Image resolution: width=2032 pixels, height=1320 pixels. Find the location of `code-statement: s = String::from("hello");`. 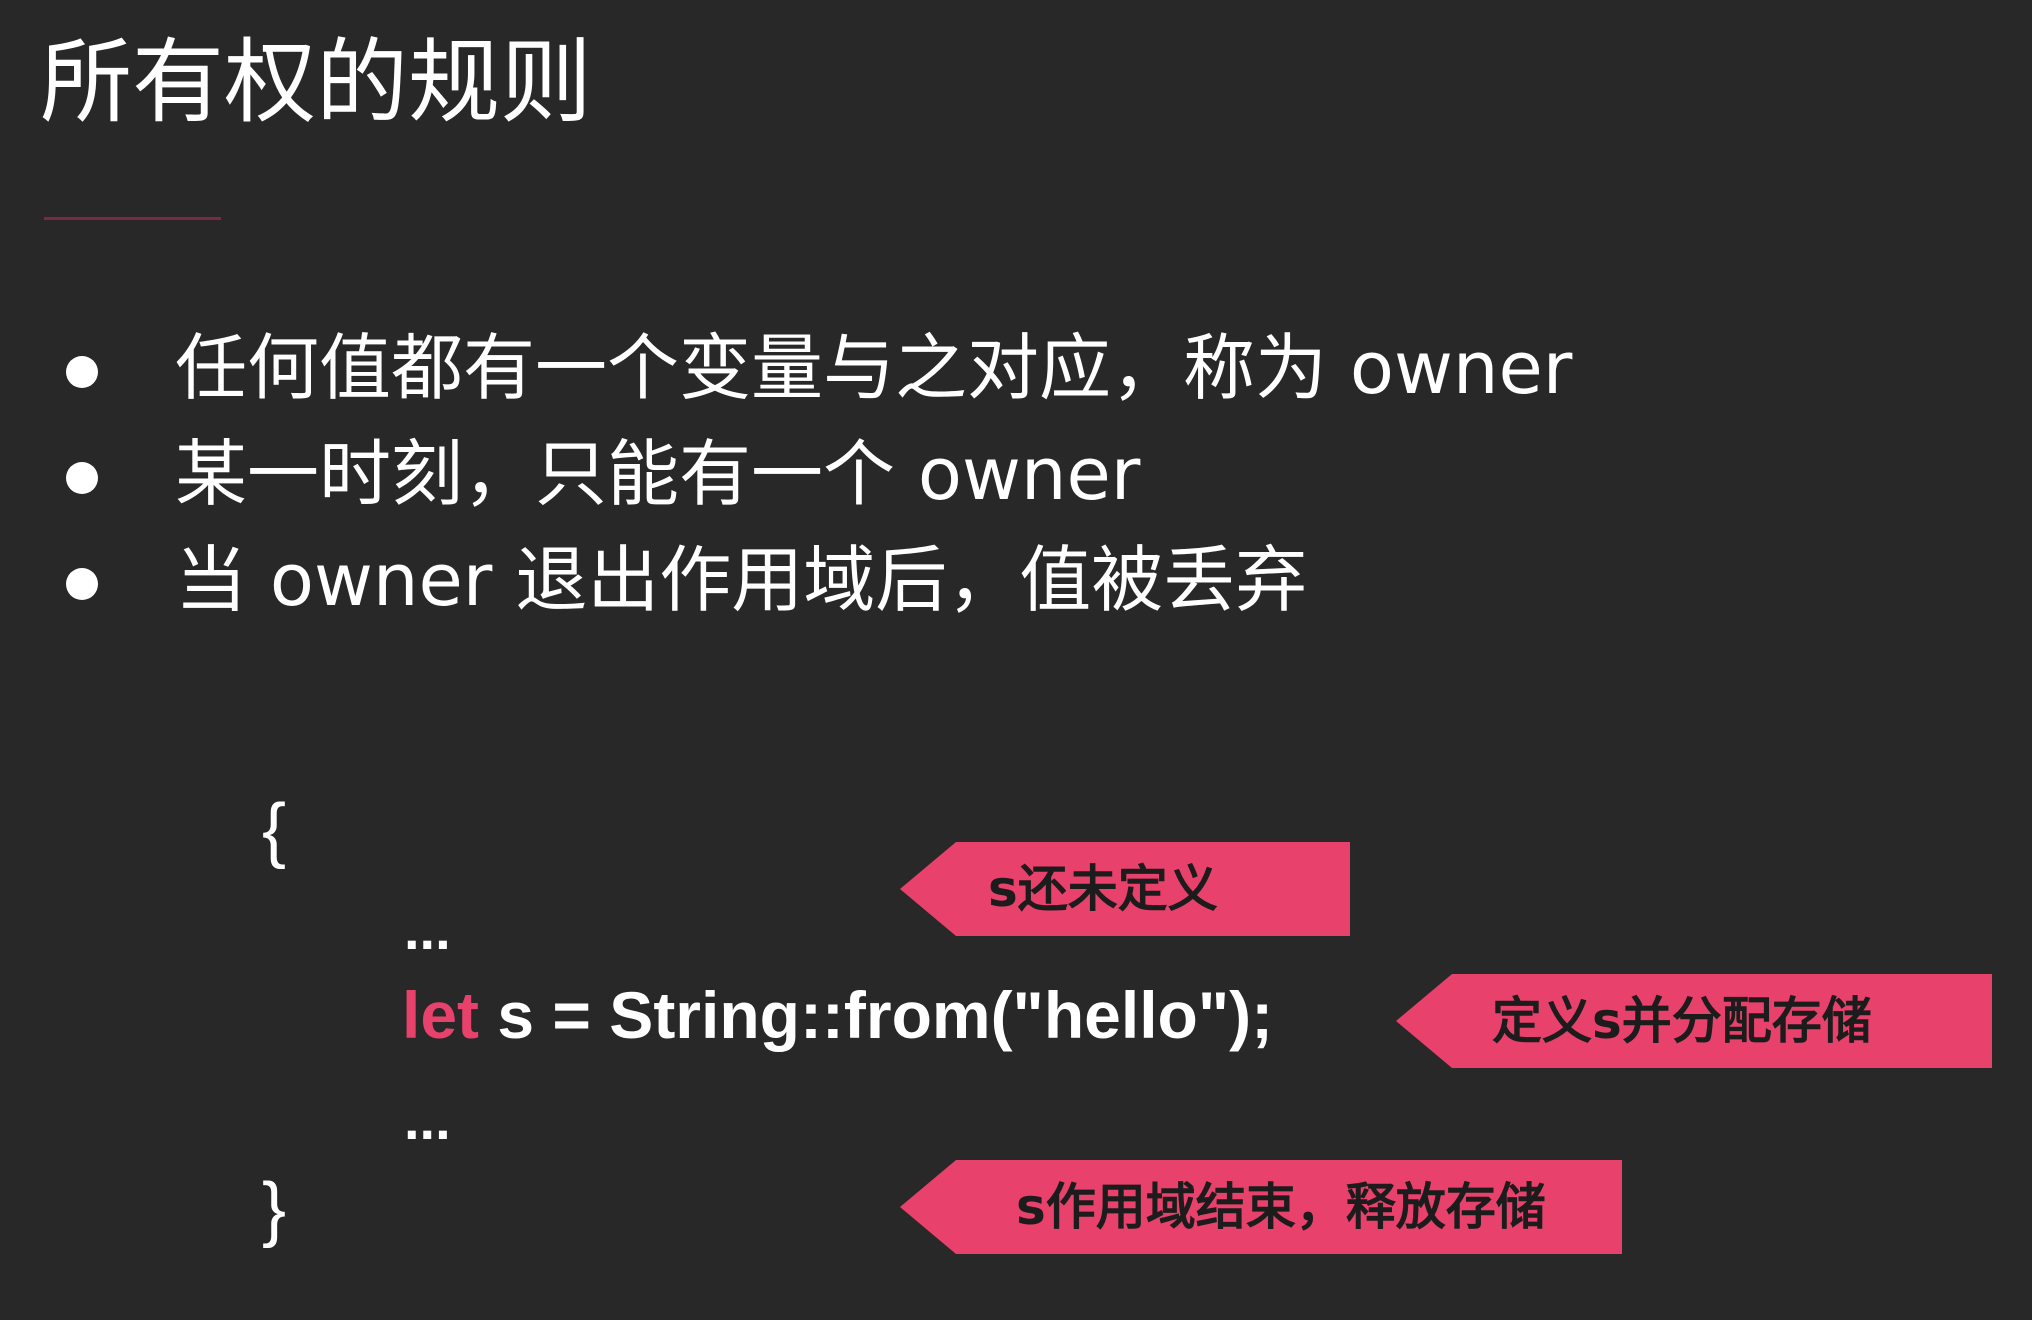

code-statement: s = String::from("hello"); is located at coordinates (876, 1015).